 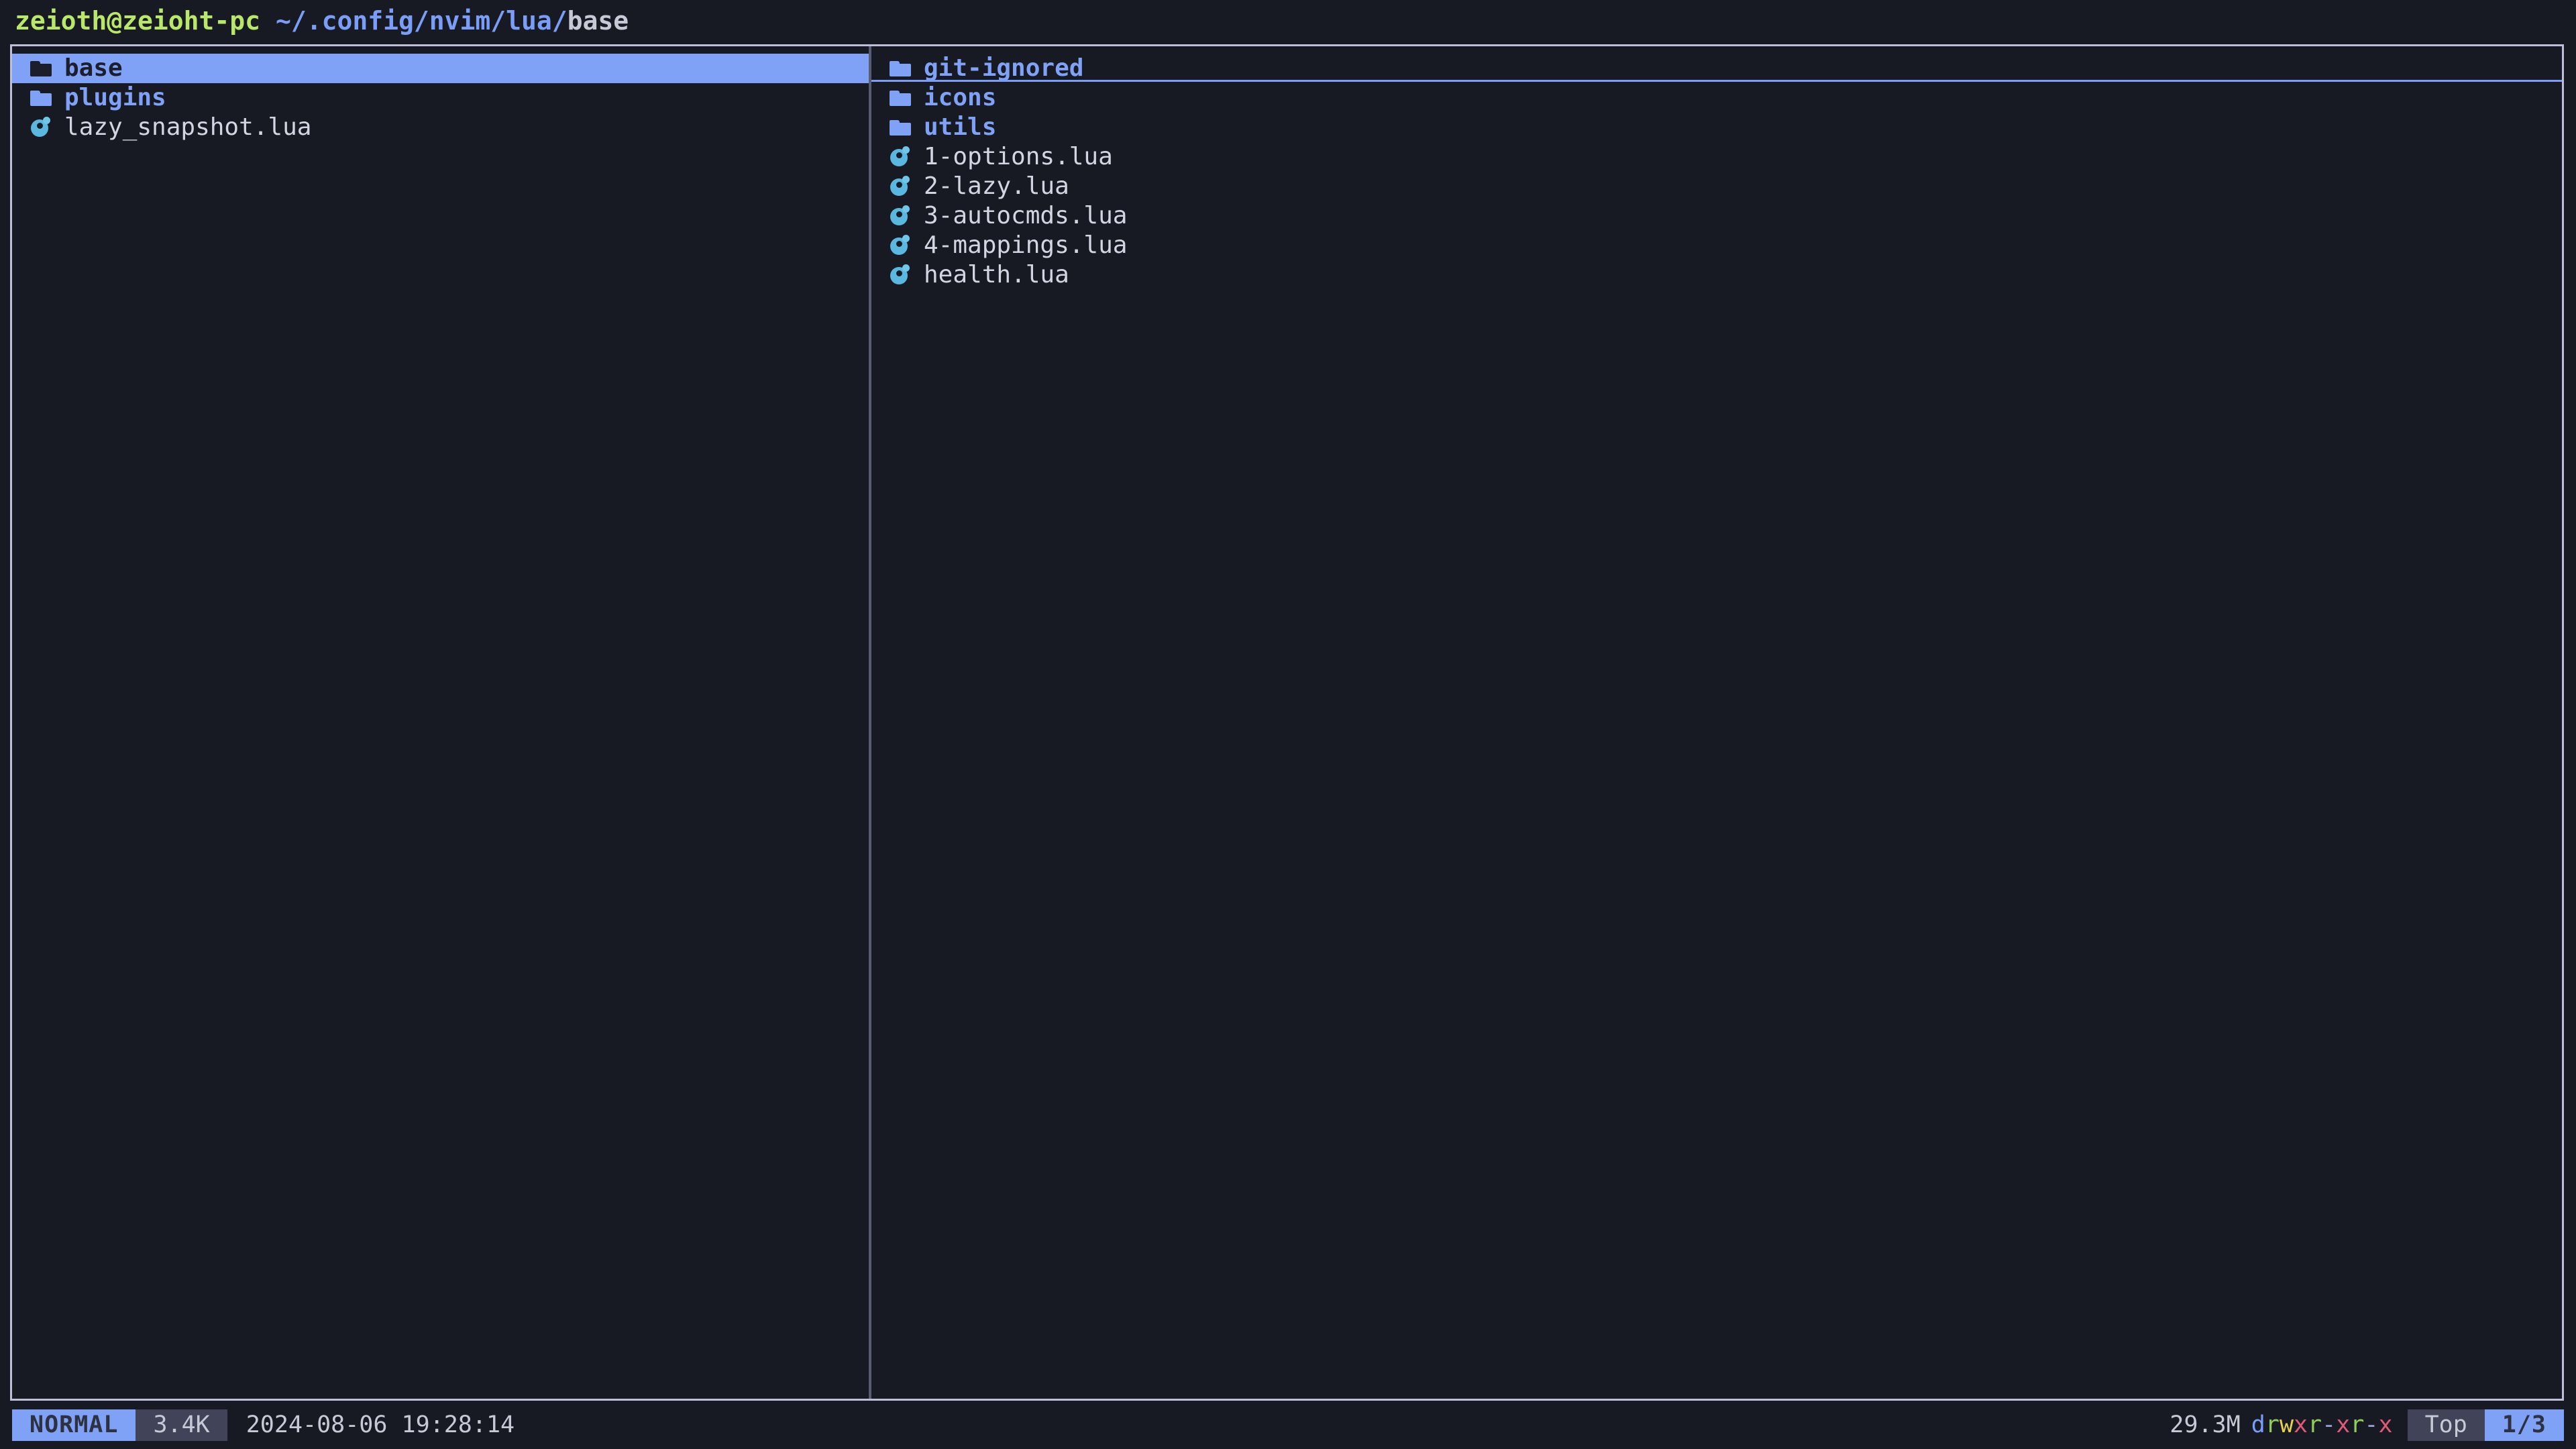 What do you see at coordinates (138, 21) in the screenshot?
I see `titlebar-user-host: zeioth@zeioht-pc` at bounding box center [138, 21].